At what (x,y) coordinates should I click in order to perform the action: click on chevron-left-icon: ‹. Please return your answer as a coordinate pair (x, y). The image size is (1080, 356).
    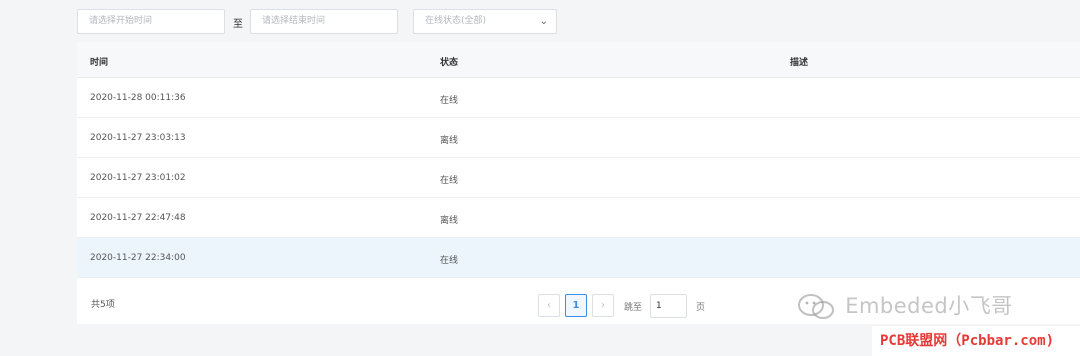
    Looking at the image, I should click on (549, 305).